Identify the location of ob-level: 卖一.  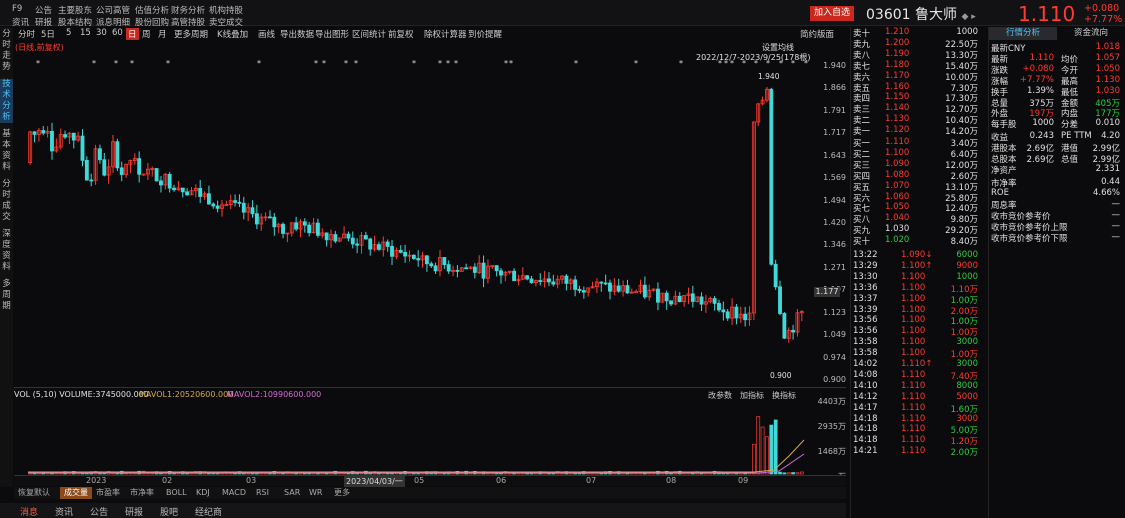
(862, 132).